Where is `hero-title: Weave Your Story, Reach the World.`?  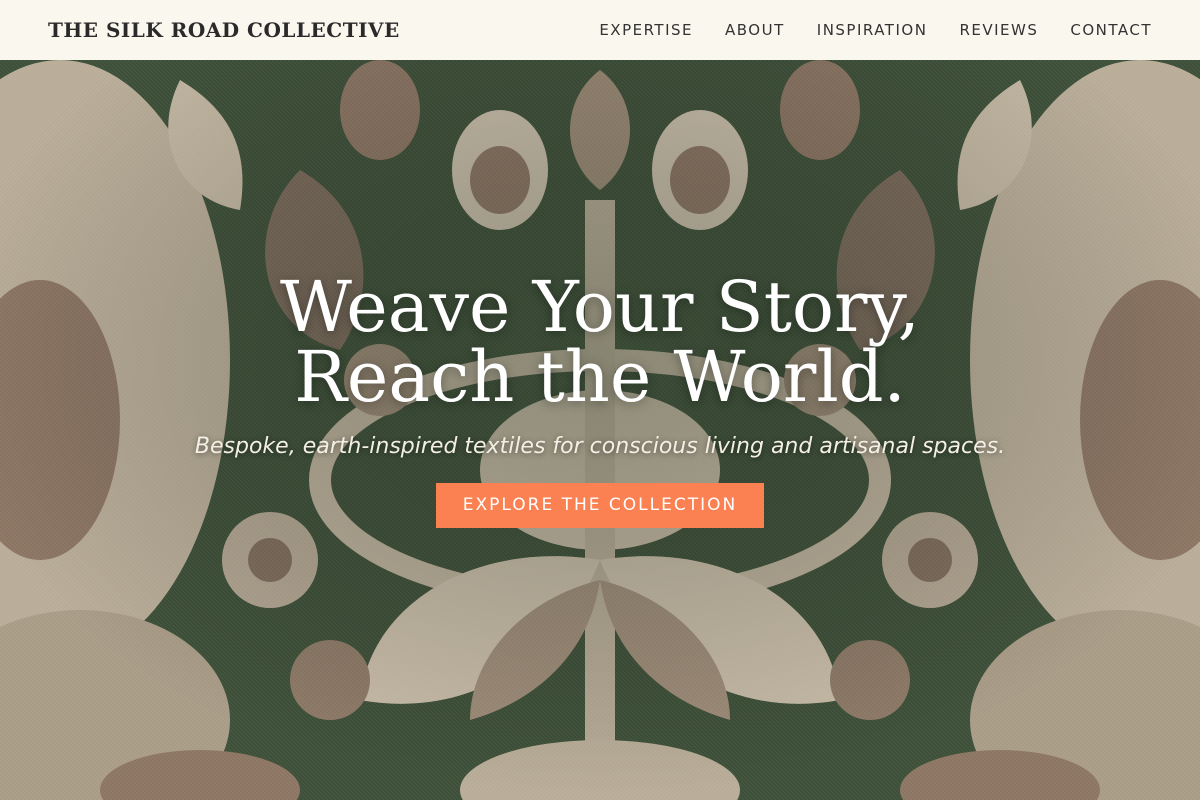 hero-title: Weave Your Story, Reach the World. is located at coordinates (600, 342).